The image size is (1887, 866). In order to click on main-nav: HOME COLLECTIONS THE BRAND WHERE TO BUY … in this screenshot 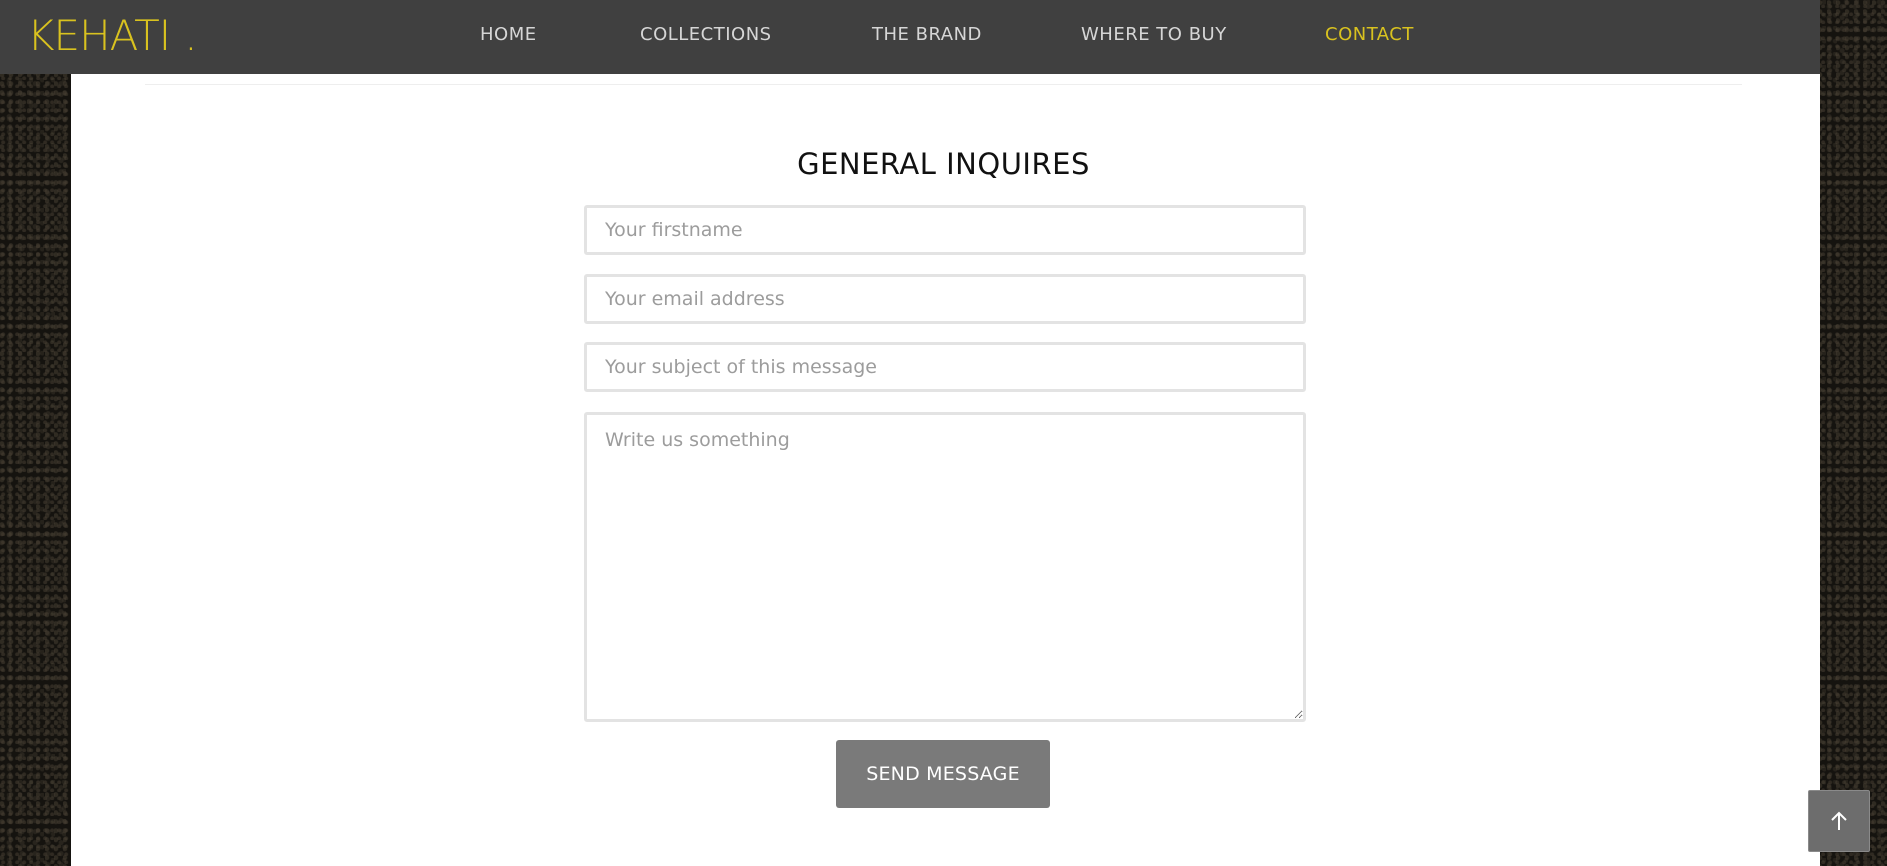, I will do `click(910, 36)`.